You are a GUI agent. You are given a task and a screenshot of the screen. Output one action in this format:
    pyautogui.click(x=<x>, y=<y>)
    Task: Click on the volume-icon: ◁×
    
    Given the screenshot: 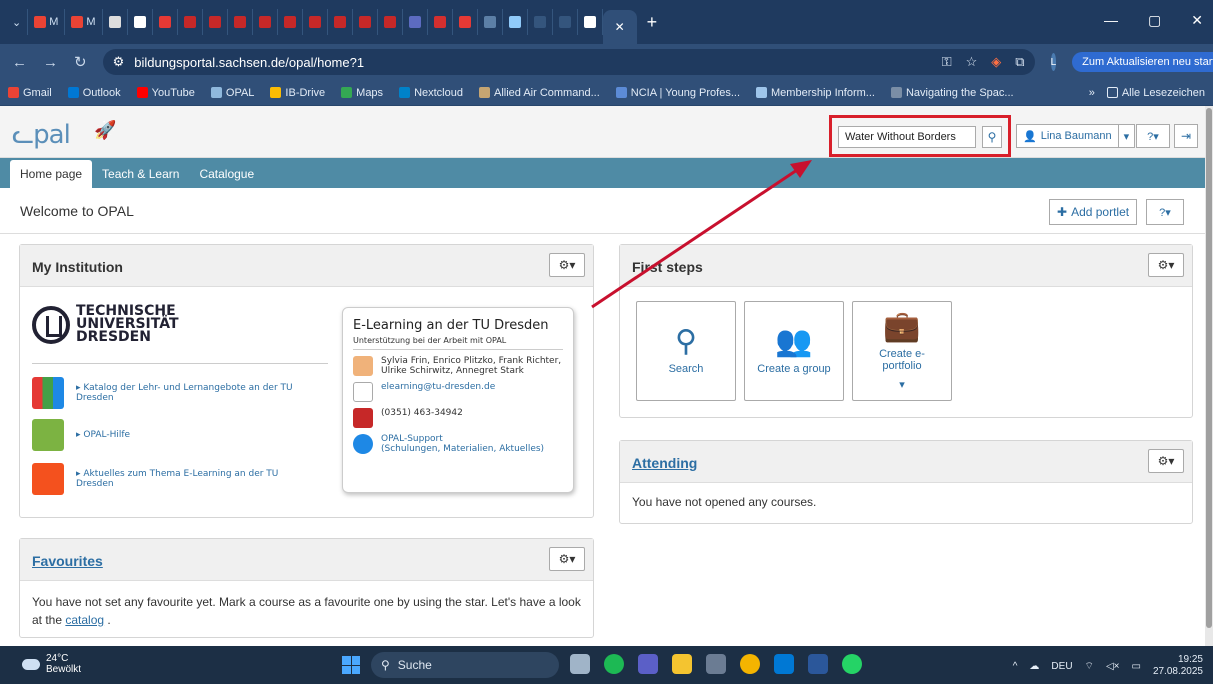 What is the action you would take?
    pyautogui.click(x=1113, y=666)
    